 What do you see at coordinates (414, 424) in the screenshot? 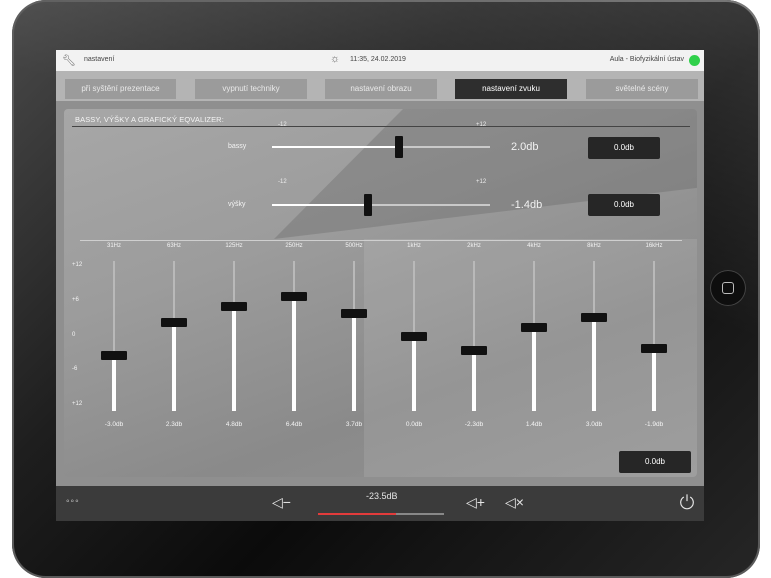
I see `eq-band-value: 0.0db` at bounding box center [414, 424].